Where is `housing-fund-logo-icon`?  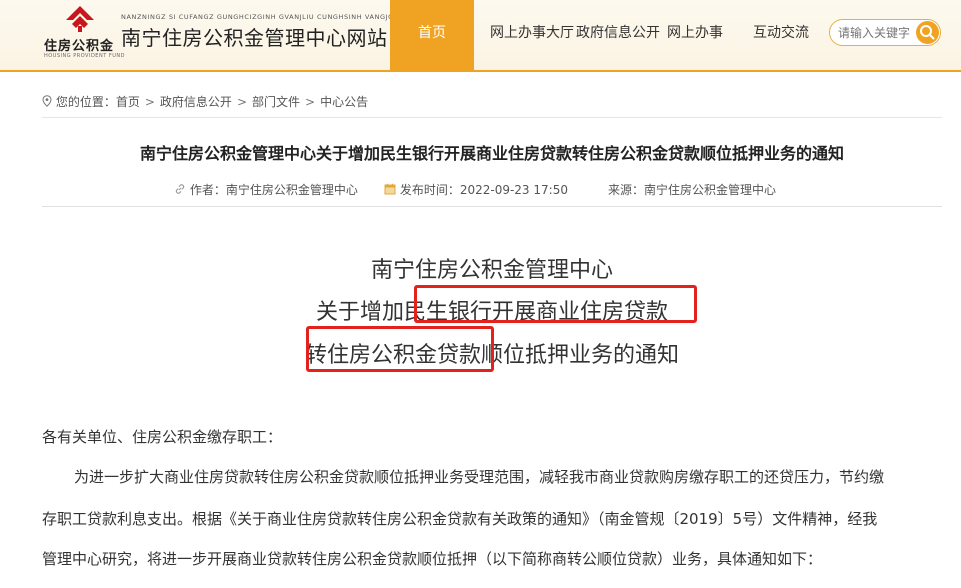 housing-fund-logo-icon is located at coordinates (80, 19).